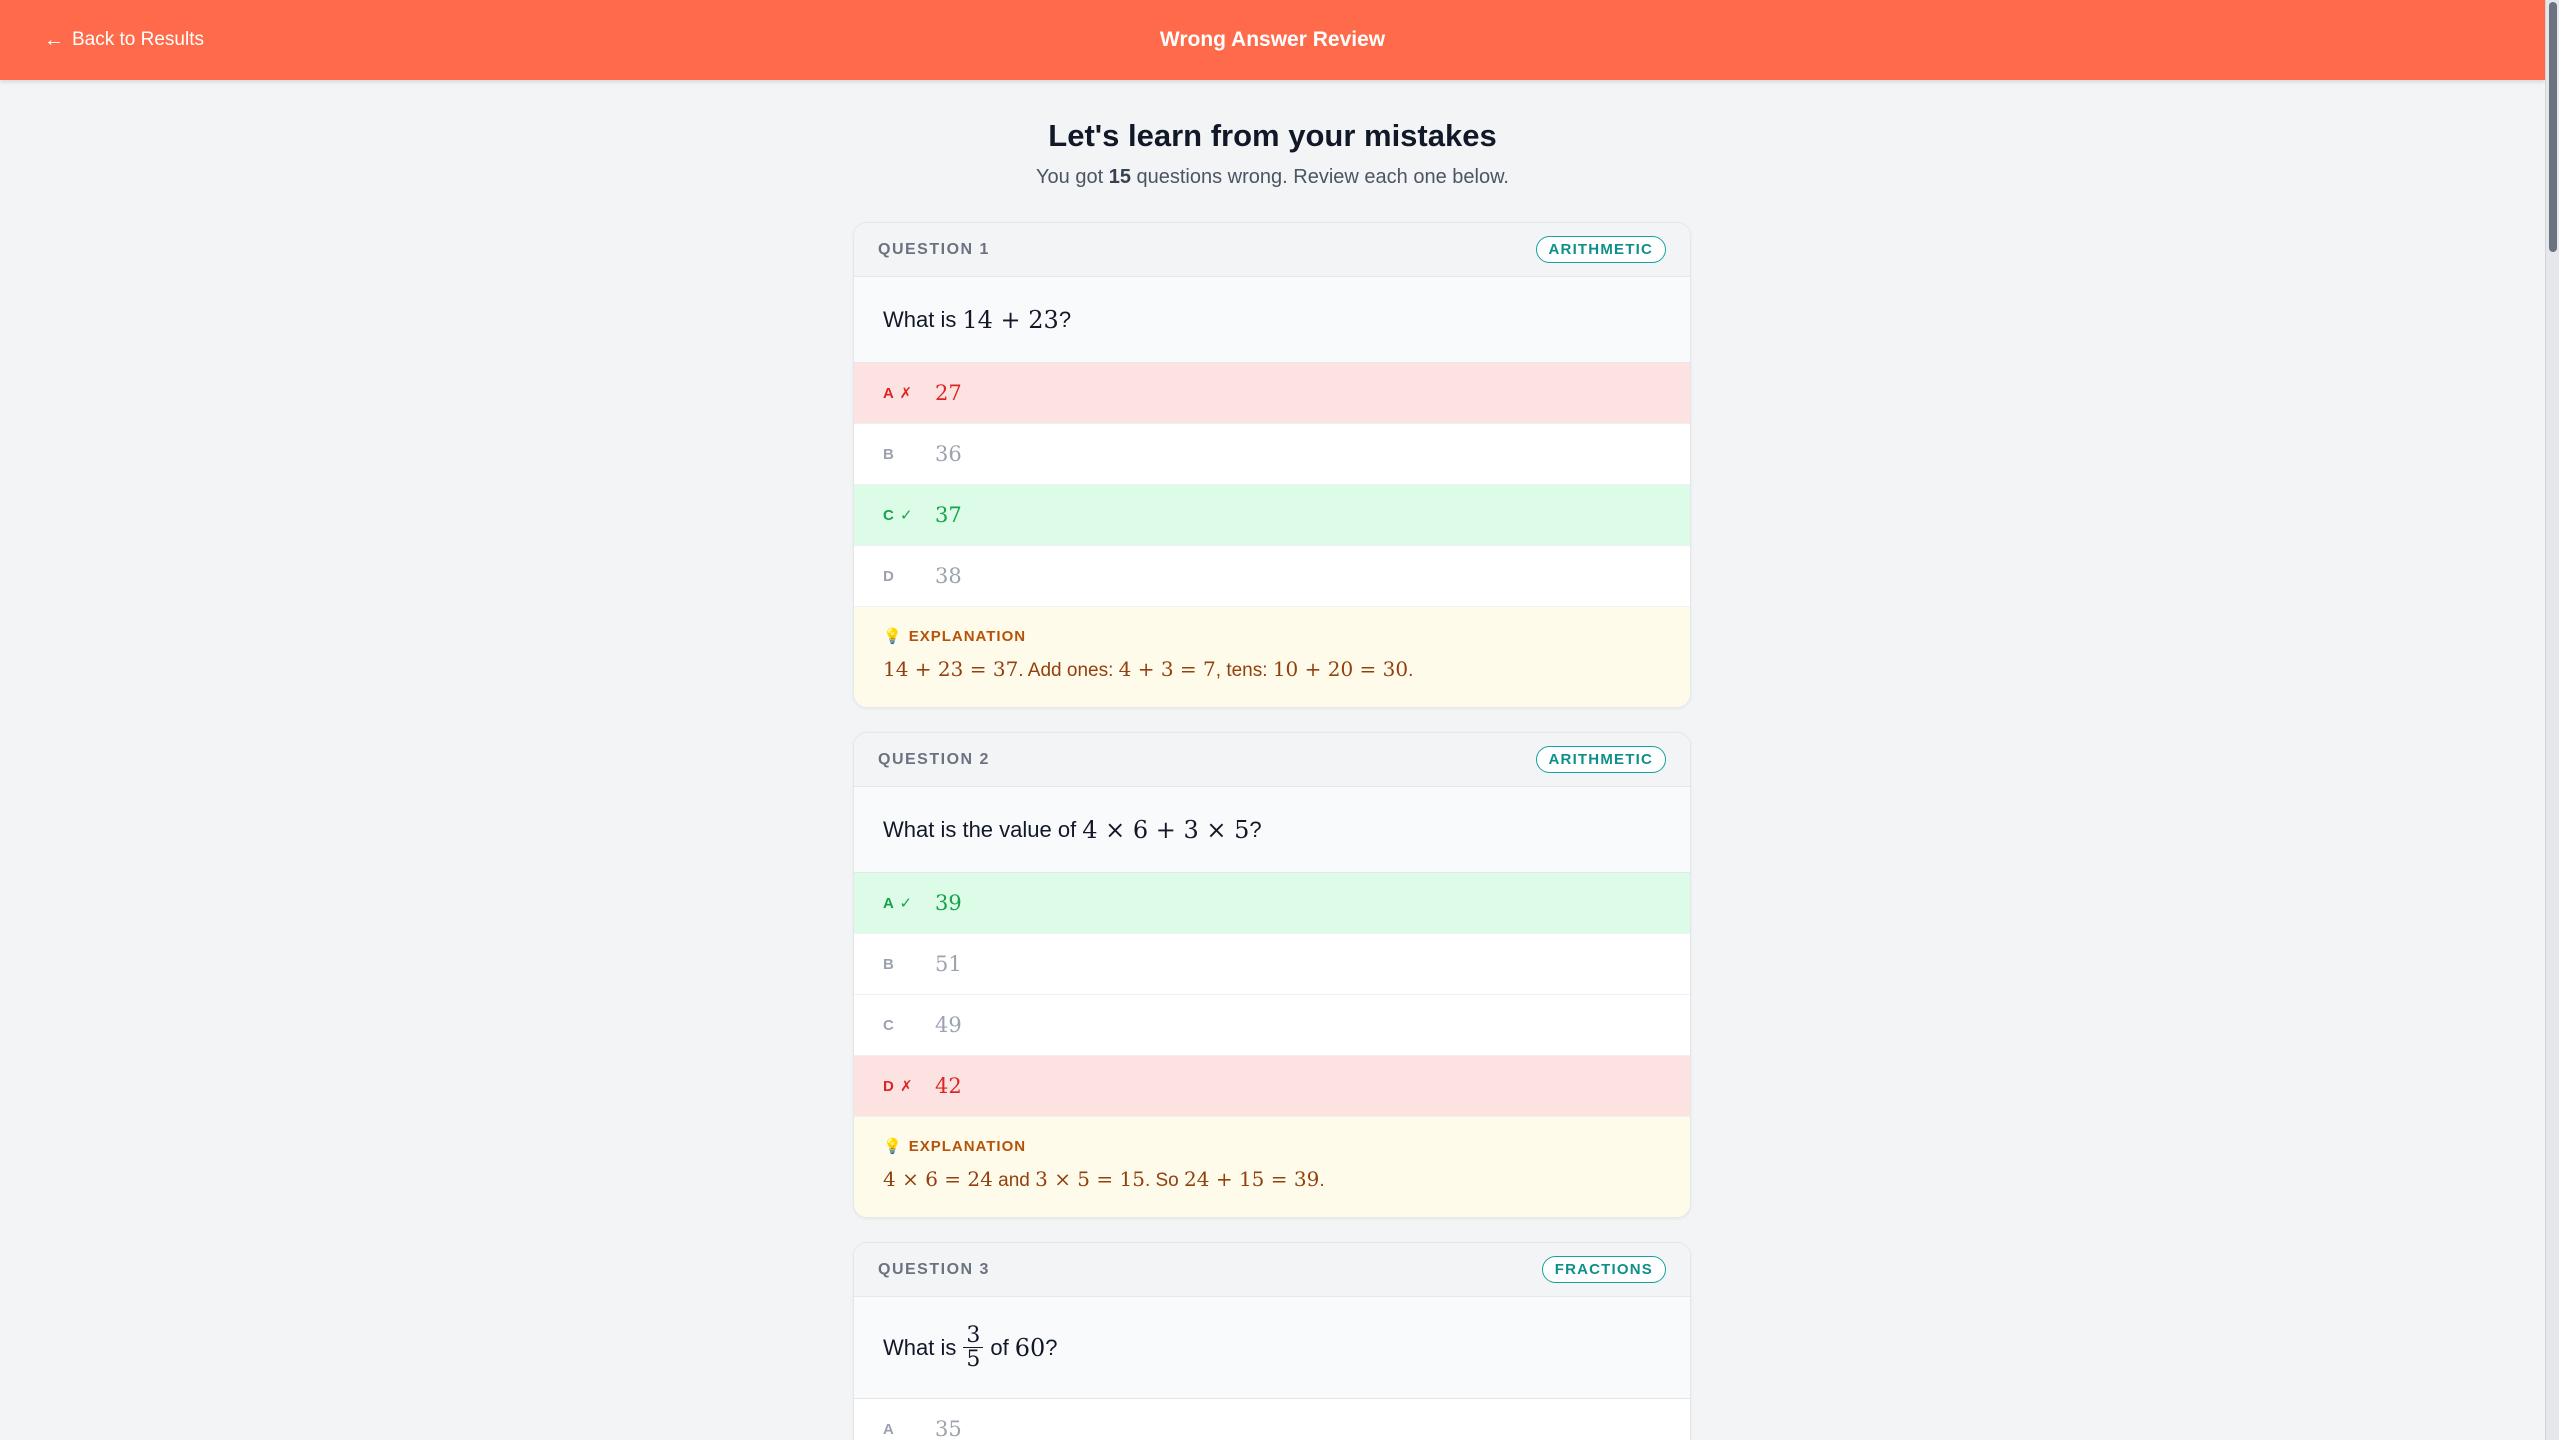  I want to click on question-prompt: What is 35 of 60?, so click(1272, 1348).